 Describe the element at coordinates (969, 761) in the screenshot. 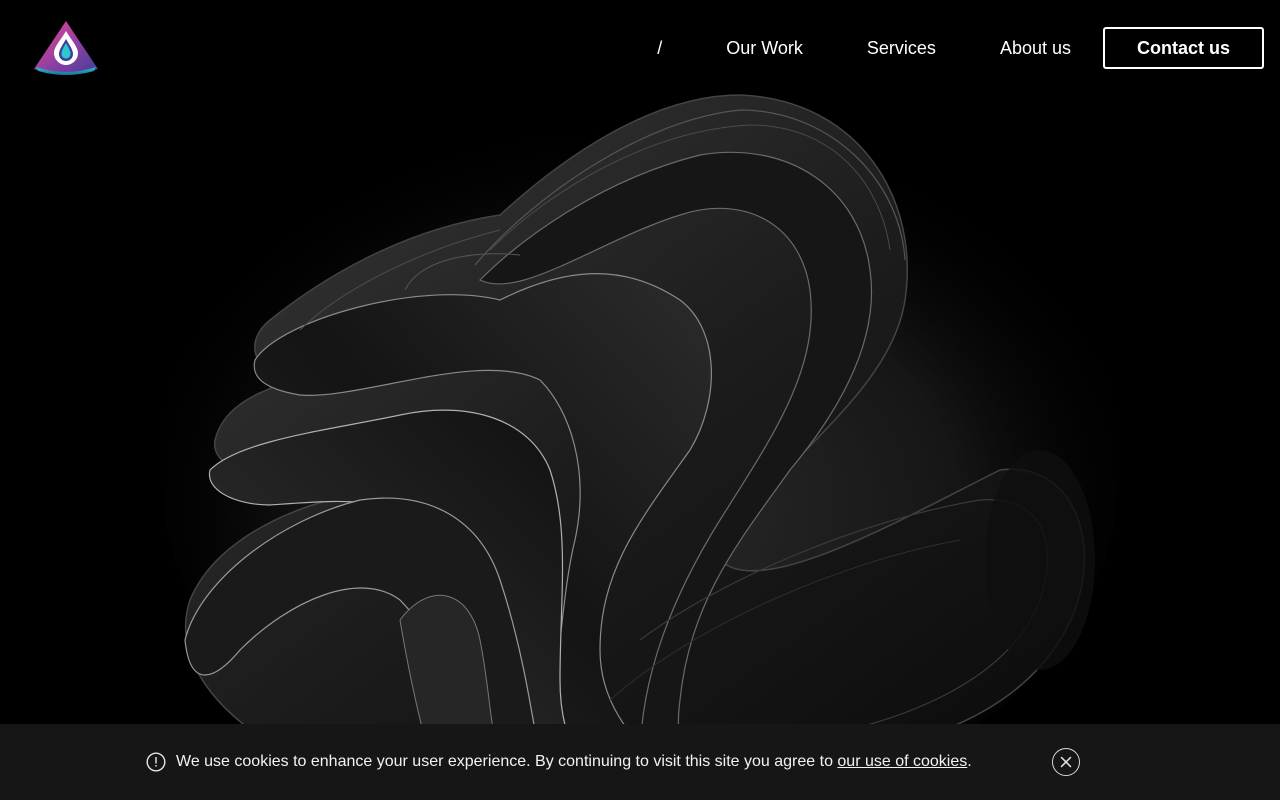

I see `cookie-message-suffix: .` at that location.